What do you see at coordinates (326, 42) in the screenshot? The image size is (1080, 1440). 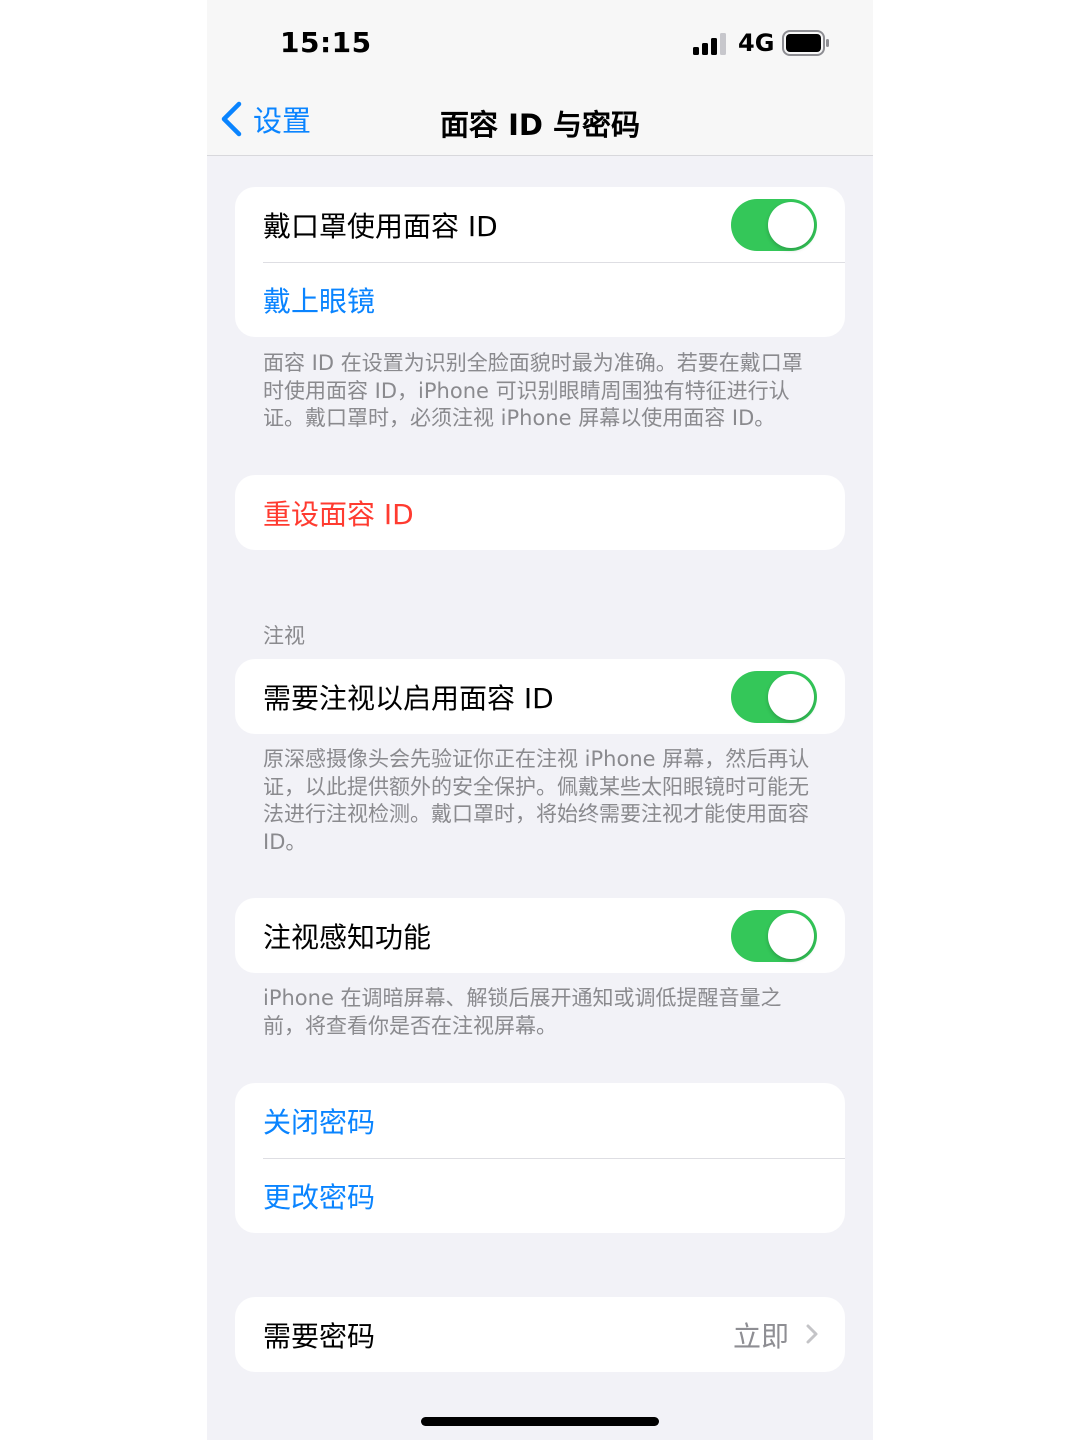 I see `status-time: 15:15` at bounding box center [326, 42].